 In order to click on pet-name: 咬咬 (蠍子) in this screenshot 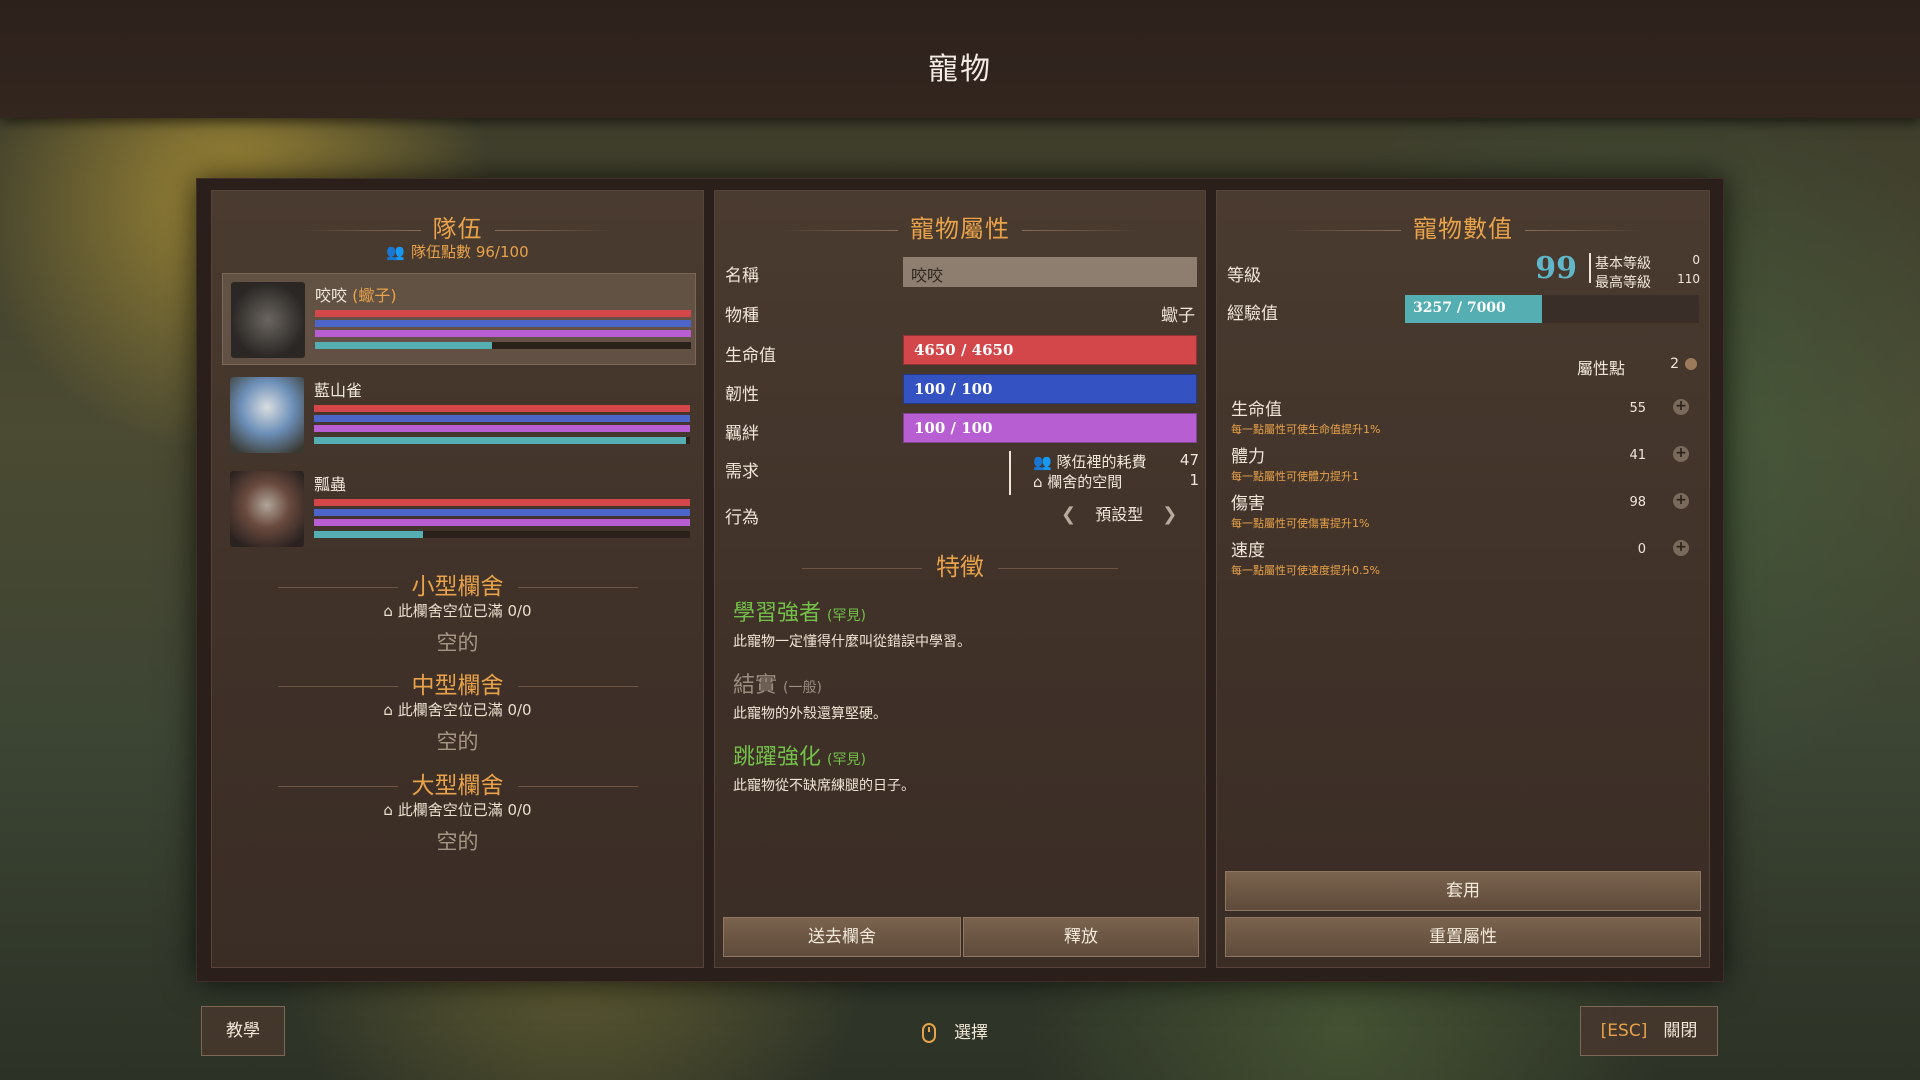, I will do `click(356, 295)`.